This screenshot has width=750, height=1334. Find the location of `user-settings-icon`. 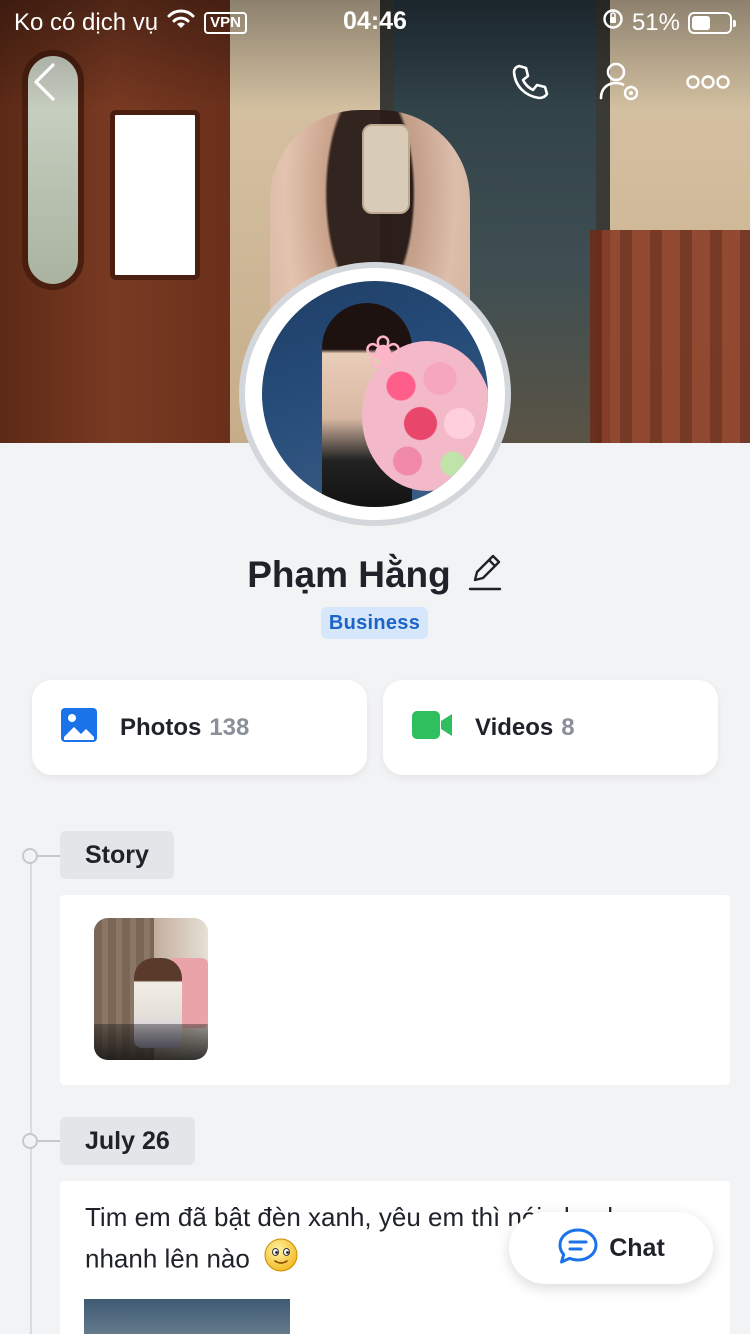

user-settings-icon is located at coordinates (620, 84).